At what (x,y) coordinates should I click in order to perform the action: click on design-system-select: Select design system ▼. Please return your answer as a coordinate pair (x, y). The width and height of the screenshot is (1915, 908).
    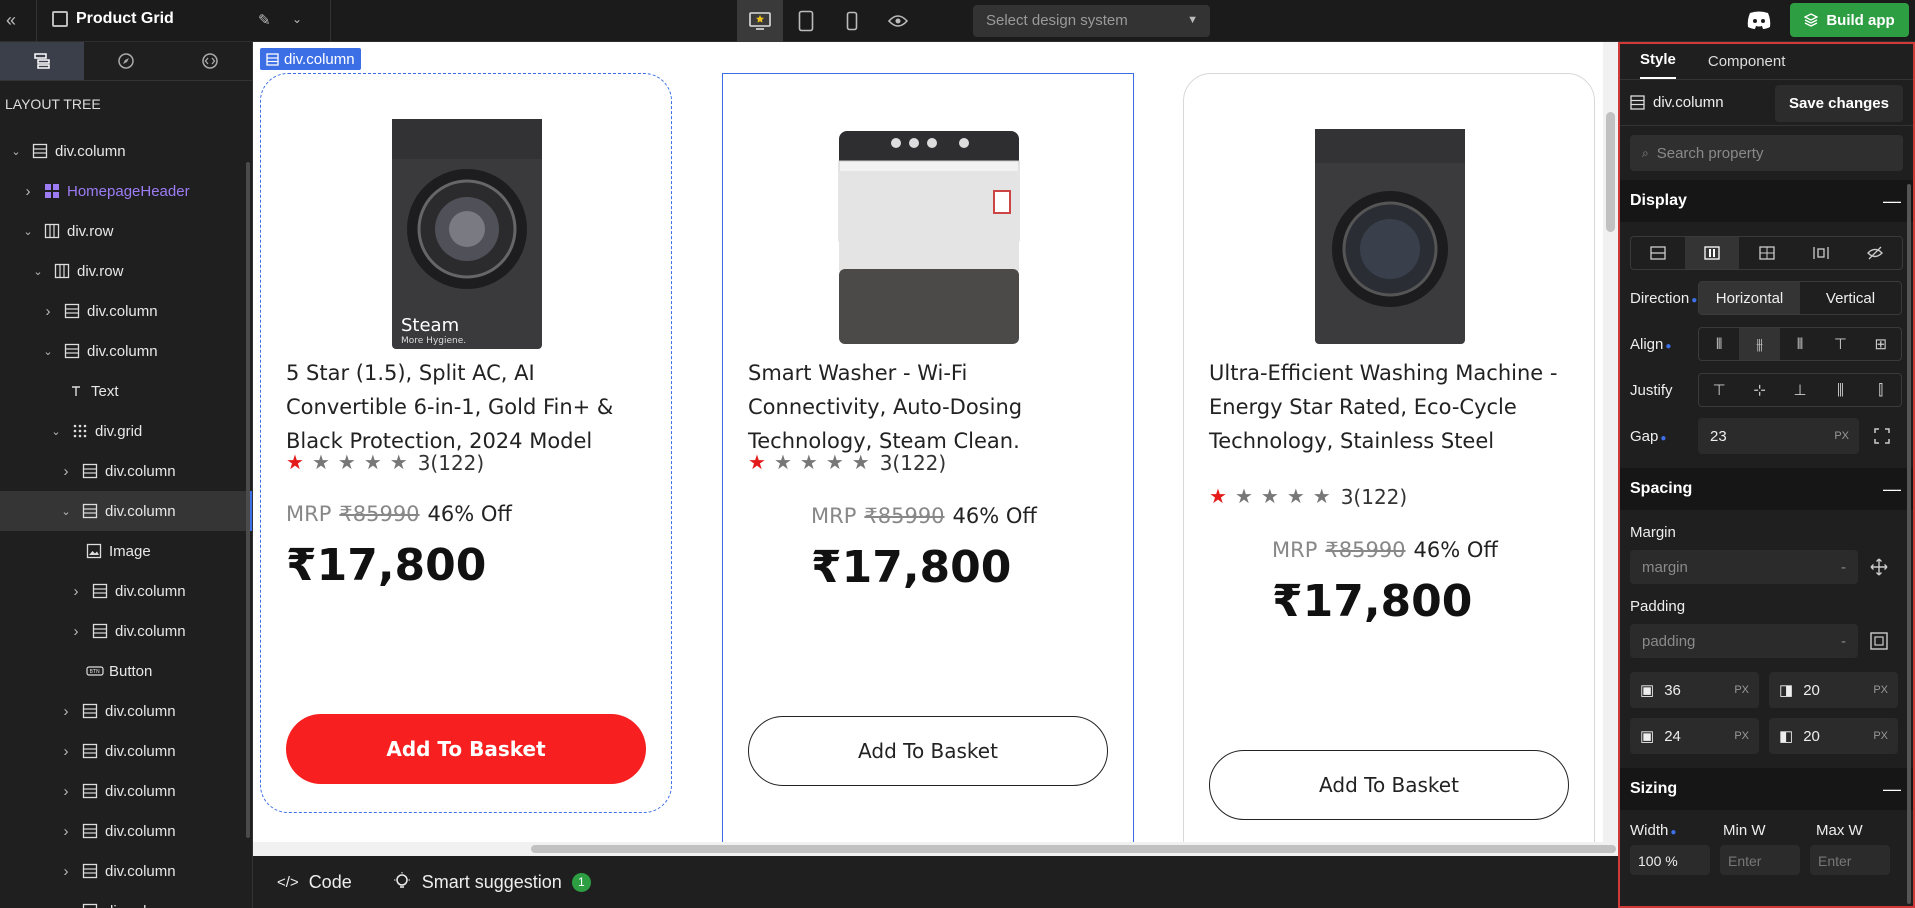
    Looking at the image, I should click on (1091, 21).